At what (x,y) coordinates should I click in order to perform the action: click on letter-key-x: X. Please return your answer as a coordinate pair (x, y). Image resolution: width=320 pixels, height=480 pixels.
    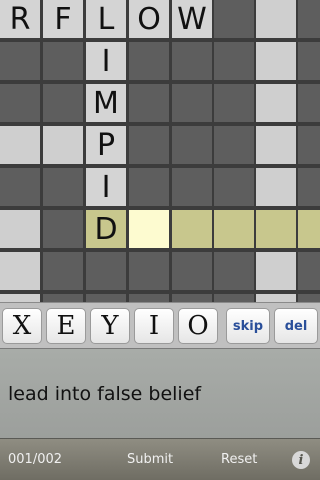
    Looking at the image, I should click on (22, 326).